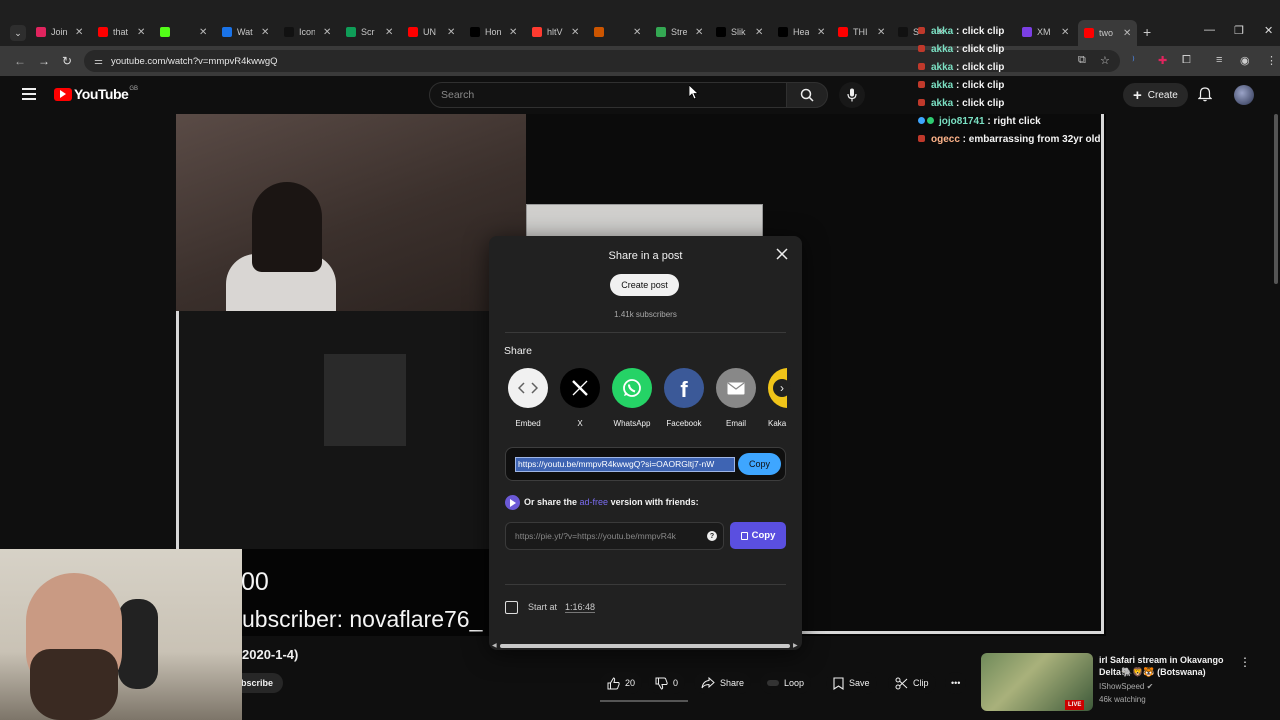  What do you see at coordinates (528, 398) in the screenshot?
I see `share-option-embed: Embed` at bounding box center [528, 398].